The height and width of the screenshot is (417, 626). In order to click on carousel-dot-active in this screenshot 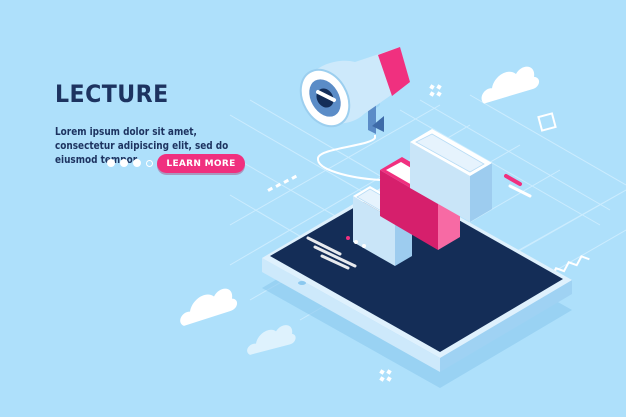, I will do `click(149, 163)`.